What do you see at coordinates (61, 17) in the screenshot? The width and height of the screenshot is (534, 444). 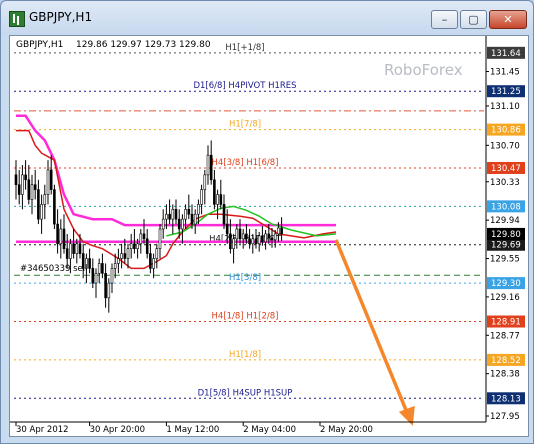 I see `window-title: GBPJPY,H1` at bounding box center [61, 17].